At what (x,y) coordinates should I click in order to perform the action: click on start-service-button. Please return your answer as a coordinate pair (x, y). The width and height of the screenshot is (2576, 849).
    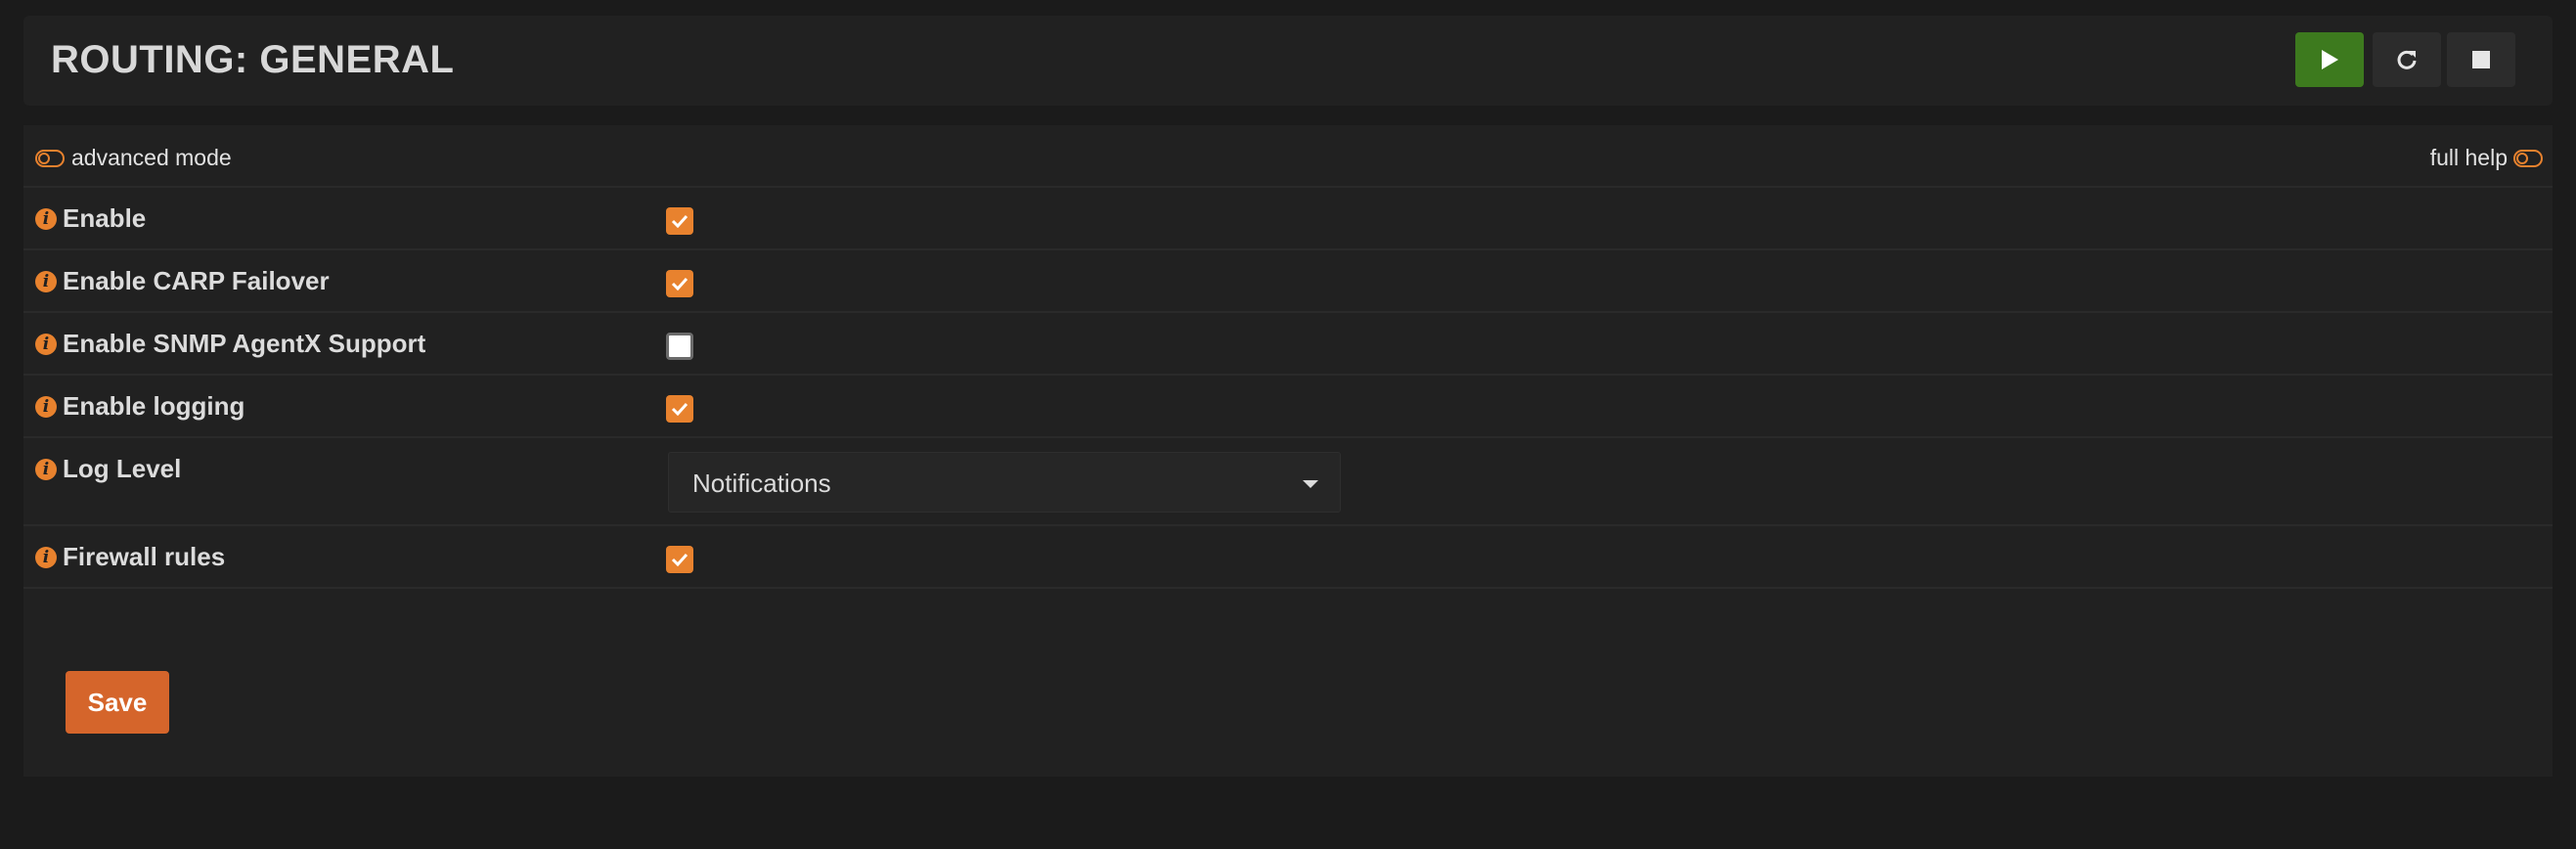
    Looking at the image, I should click on (2330, 59).